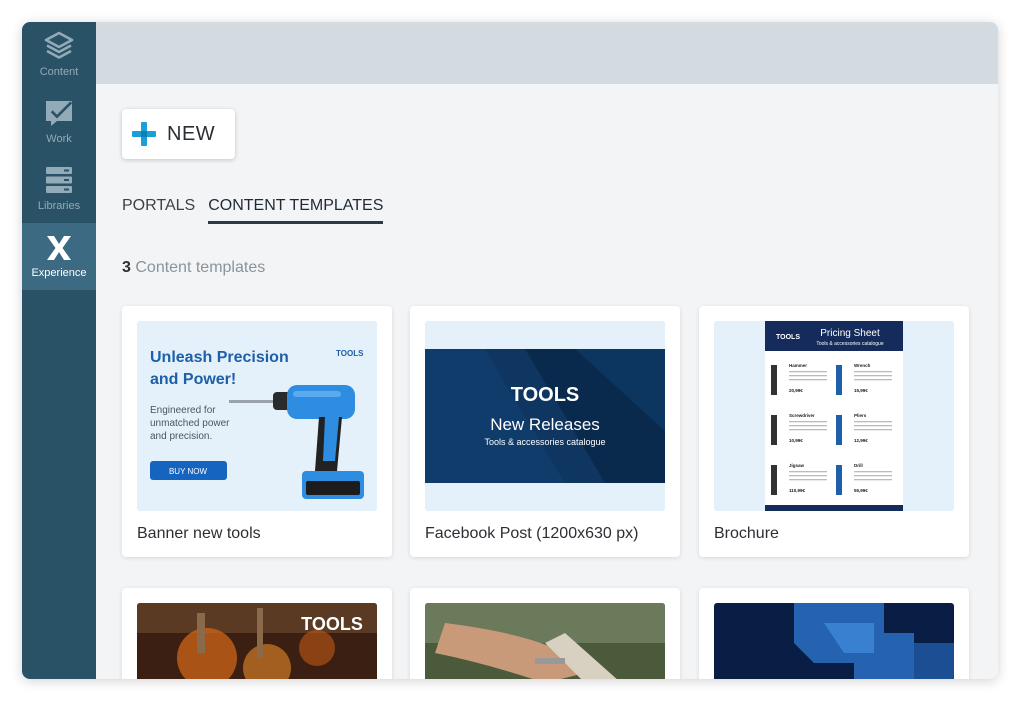 This screenshot has width=1024, height=701. Describe the element at coordinates (858, 465) in the screenshot. I see `brochure-product-name: Drill` at that location.